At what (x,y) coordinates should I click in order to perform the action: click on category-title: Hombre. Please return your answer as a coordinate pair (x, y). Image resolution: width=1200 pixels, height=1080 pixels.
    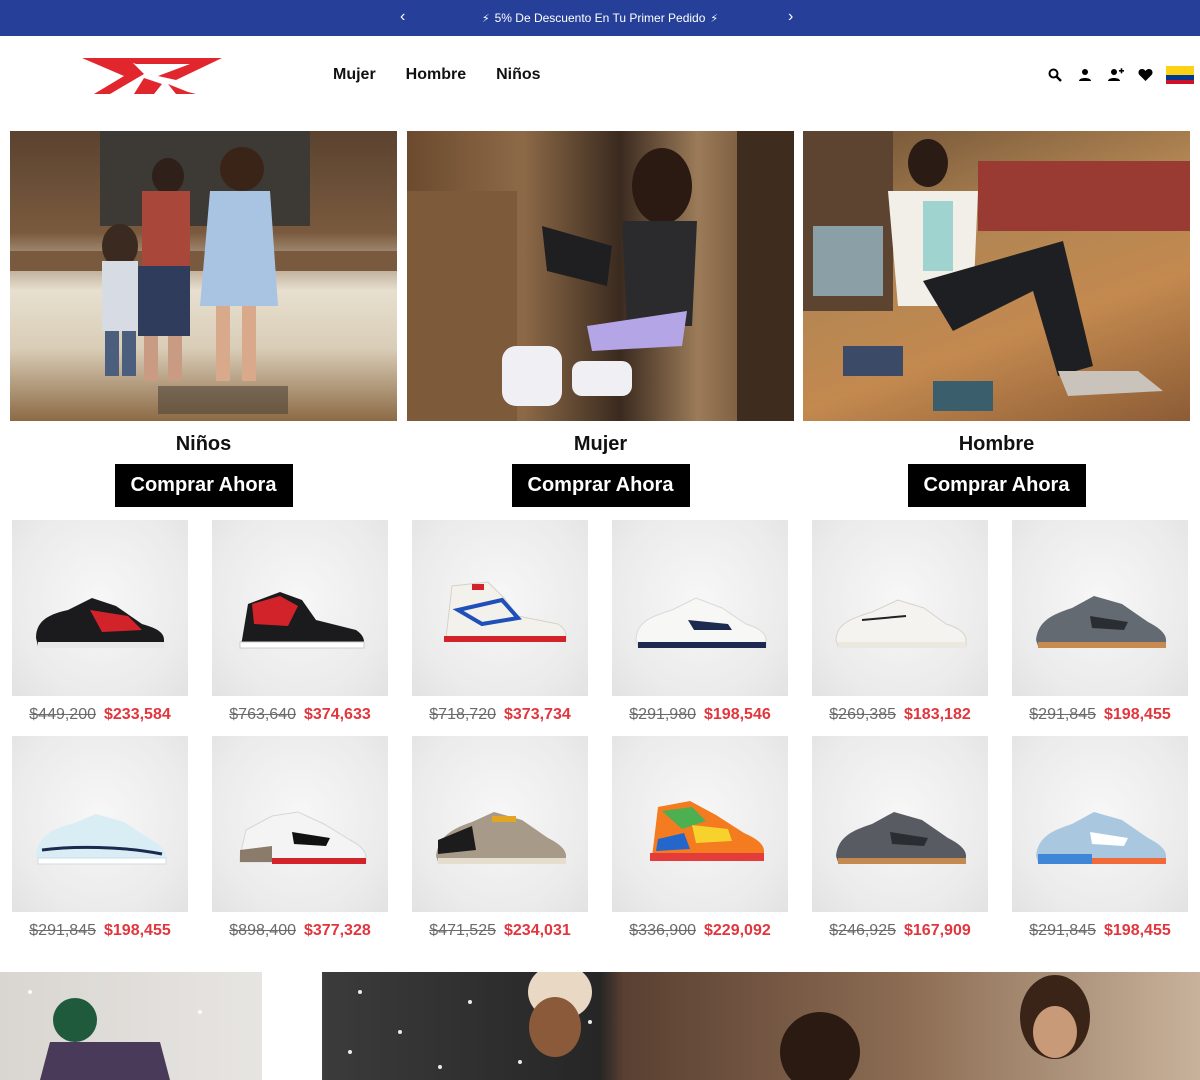
    Looking at the image, I should click on (996, 444).